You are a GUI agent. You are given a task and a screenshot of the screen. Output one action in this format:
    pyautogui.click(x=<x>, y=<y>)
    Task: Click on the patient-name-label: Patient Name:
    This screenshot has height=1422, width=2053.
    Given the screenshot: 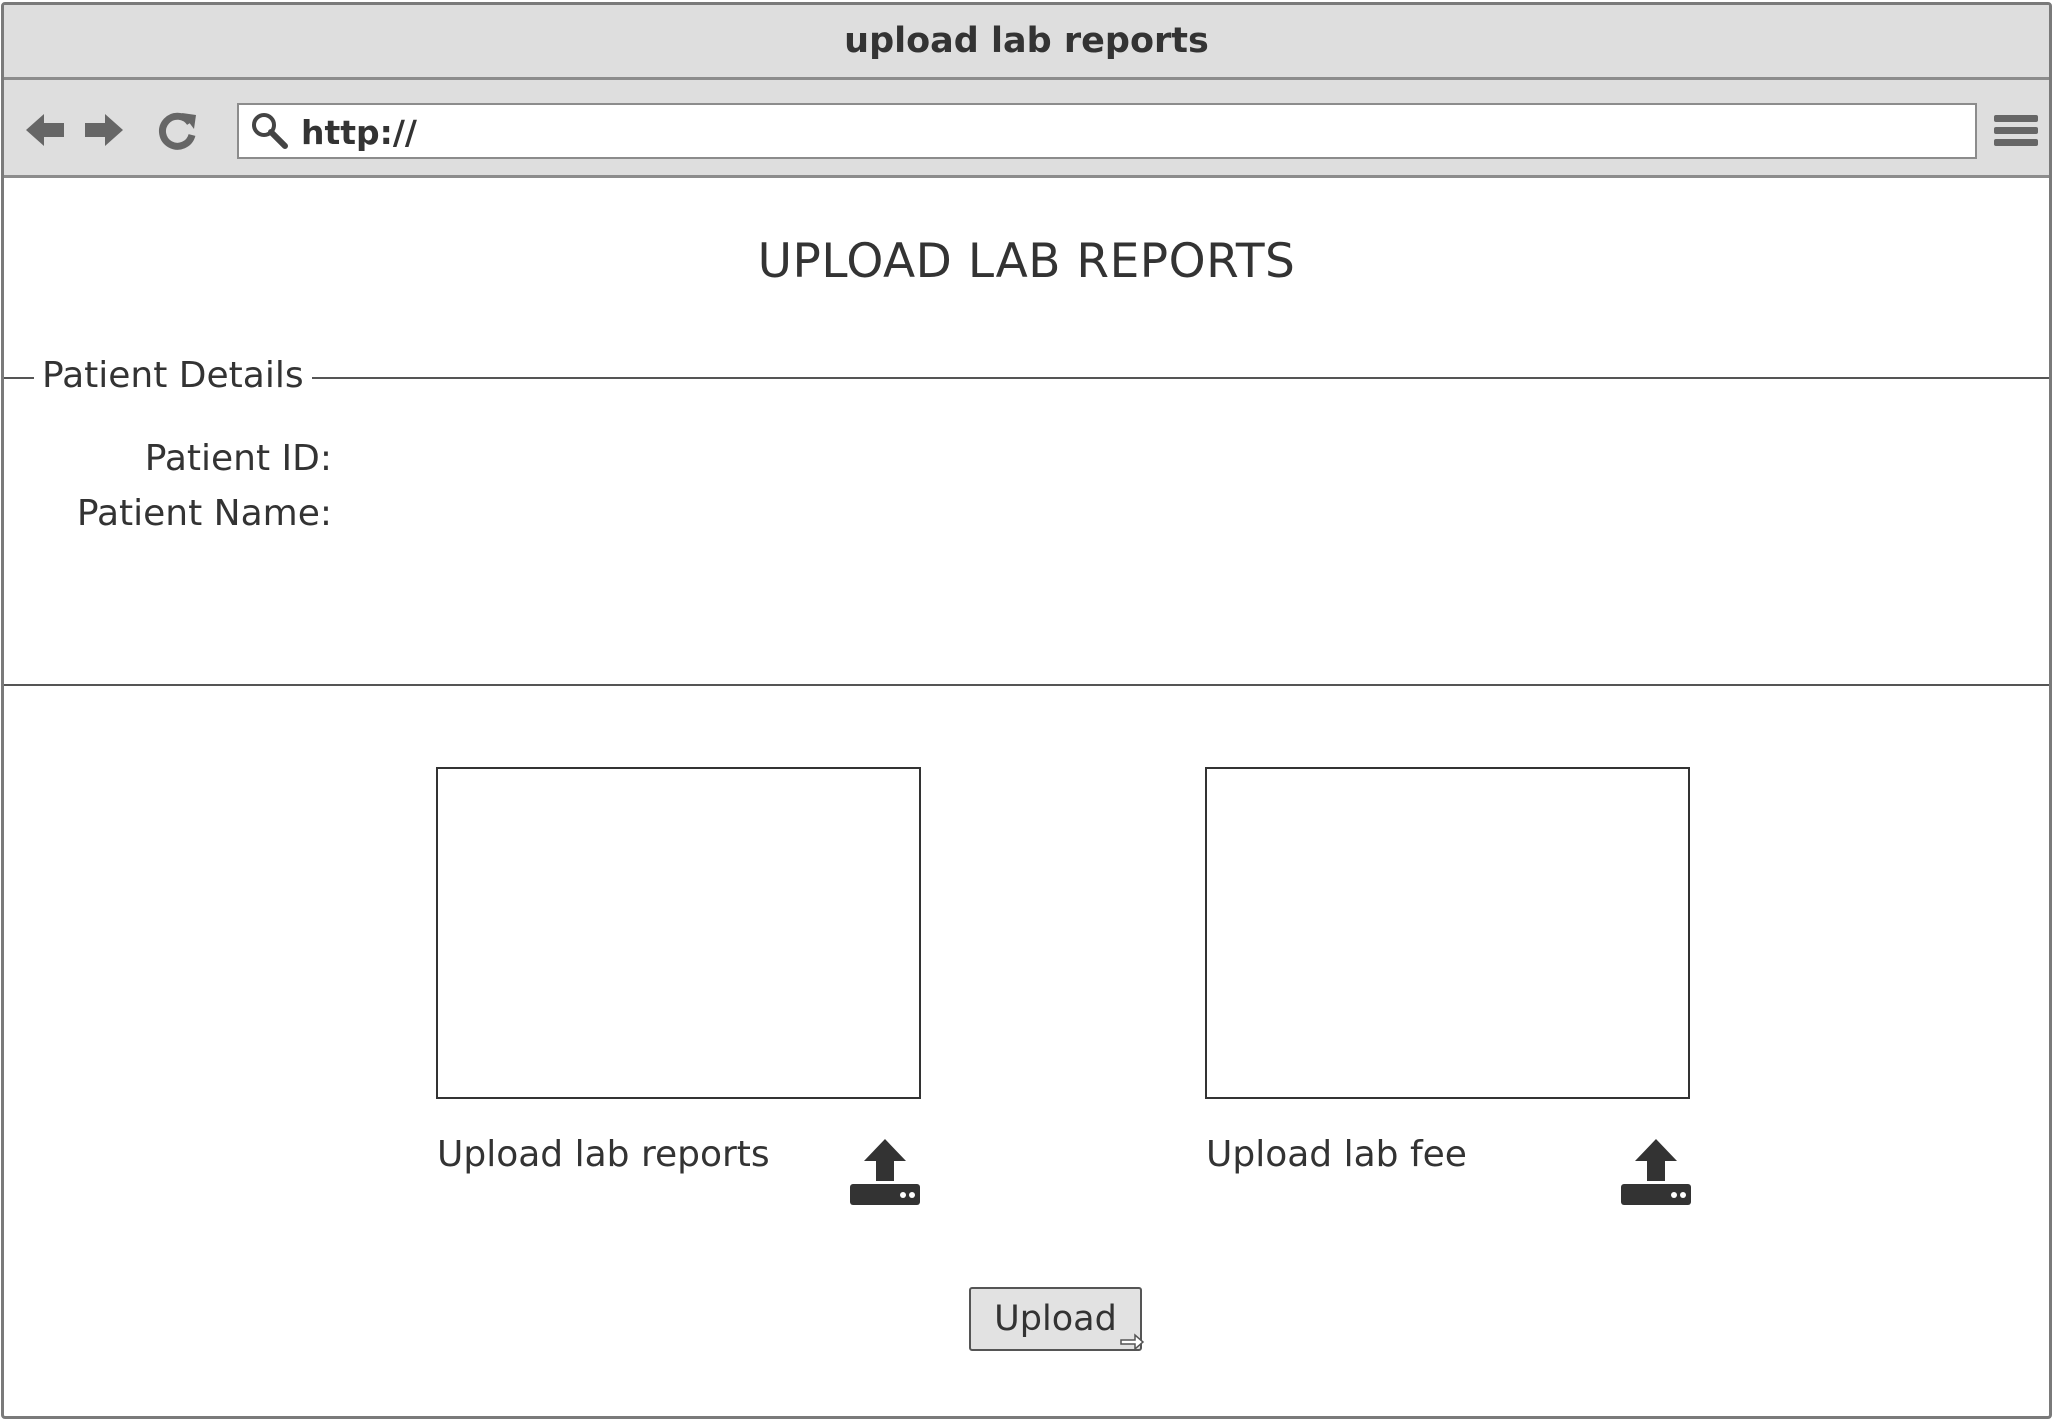 What is the action you would take?
    pyautogui.click(x=204, y=513)
    